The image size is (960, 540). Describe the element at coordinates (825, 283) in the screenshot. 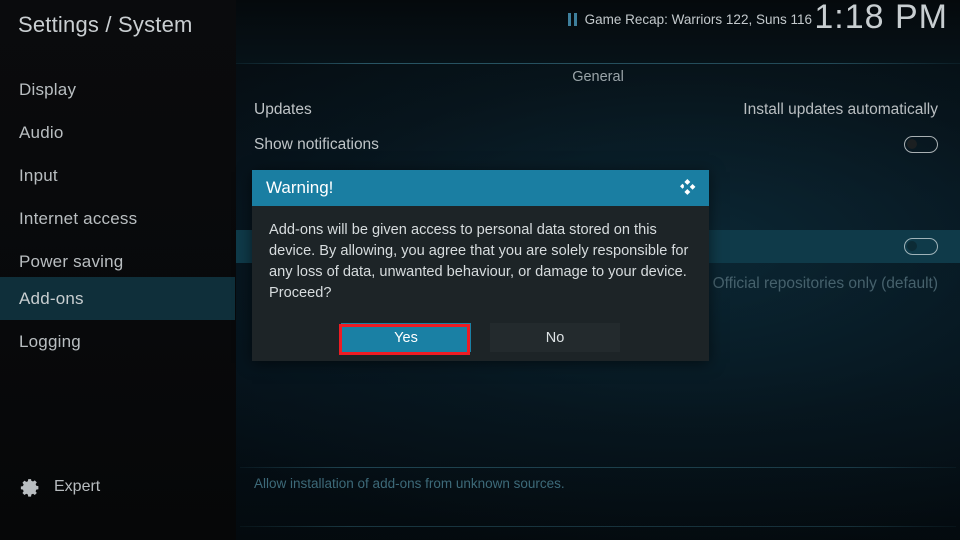

I see `setting-value: Official repositories only (default)` at that location.